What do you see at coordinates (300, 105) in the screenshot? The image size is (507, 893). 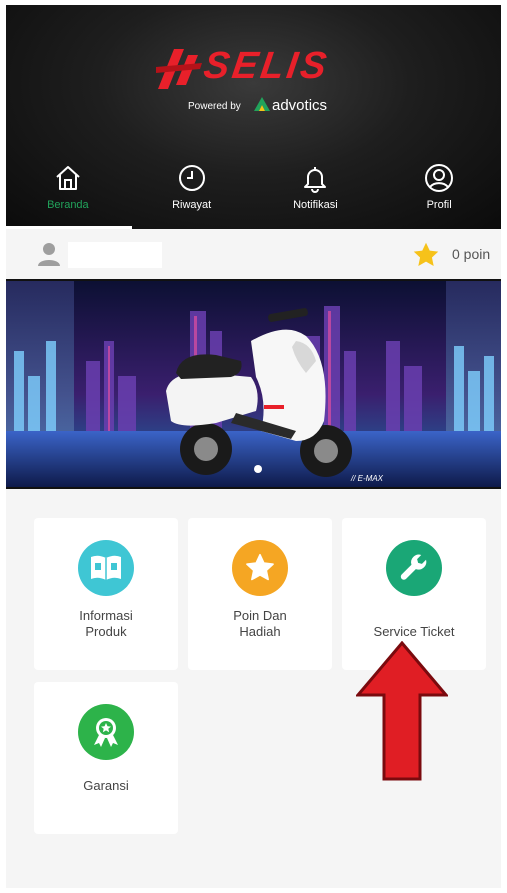 I see `partner-name: advotics` at bounding box center [300, 105].